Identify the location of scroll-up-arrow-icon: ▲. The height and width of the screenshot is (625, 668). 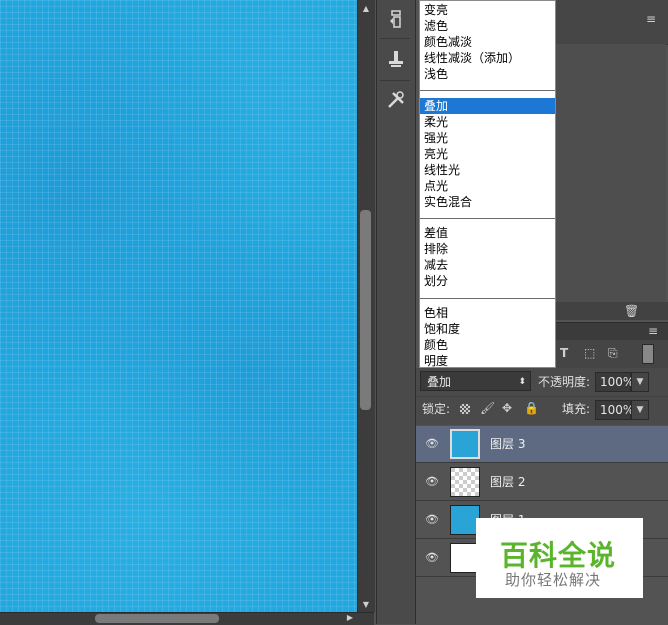
(366, 9).